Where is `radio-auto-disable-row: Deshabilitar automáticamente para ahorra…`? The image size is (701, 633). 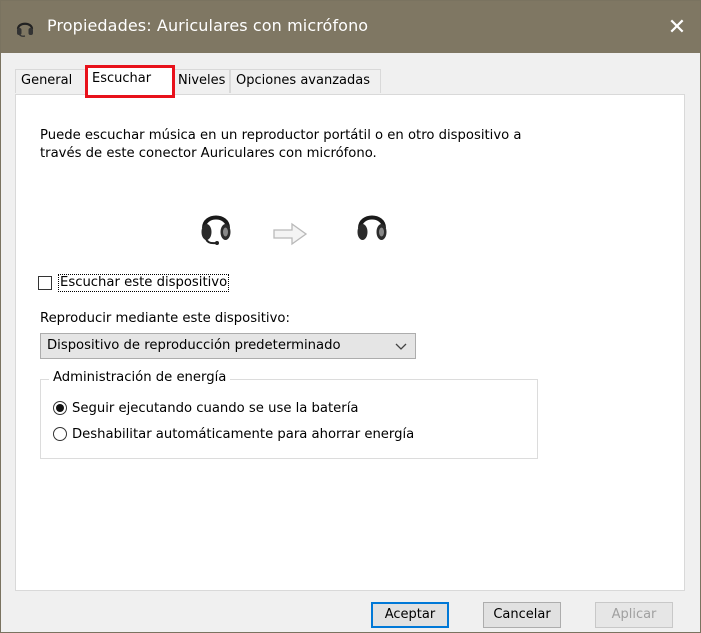 radio-auto-disable-row: Deshabilitar automáticamente para ahorra… is located at coordinates (233, 434).